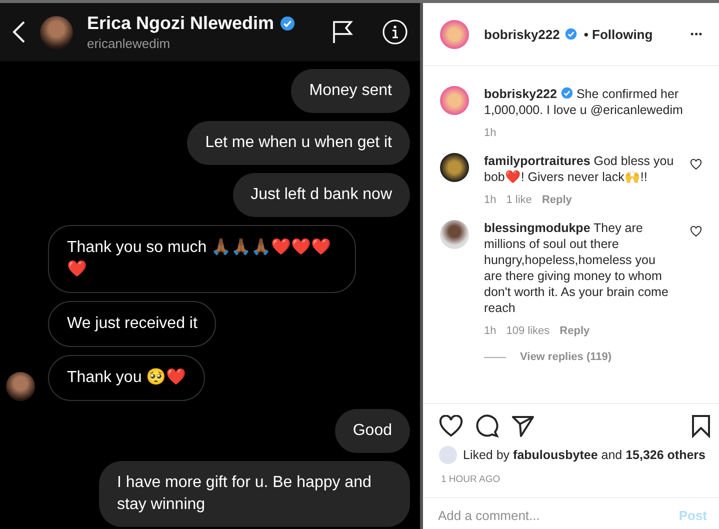 This screenshot has width=719, height=529. Describe the element at coordinates (528, 331) in the screenshot. I see `like-count: 109 likes` at that location.